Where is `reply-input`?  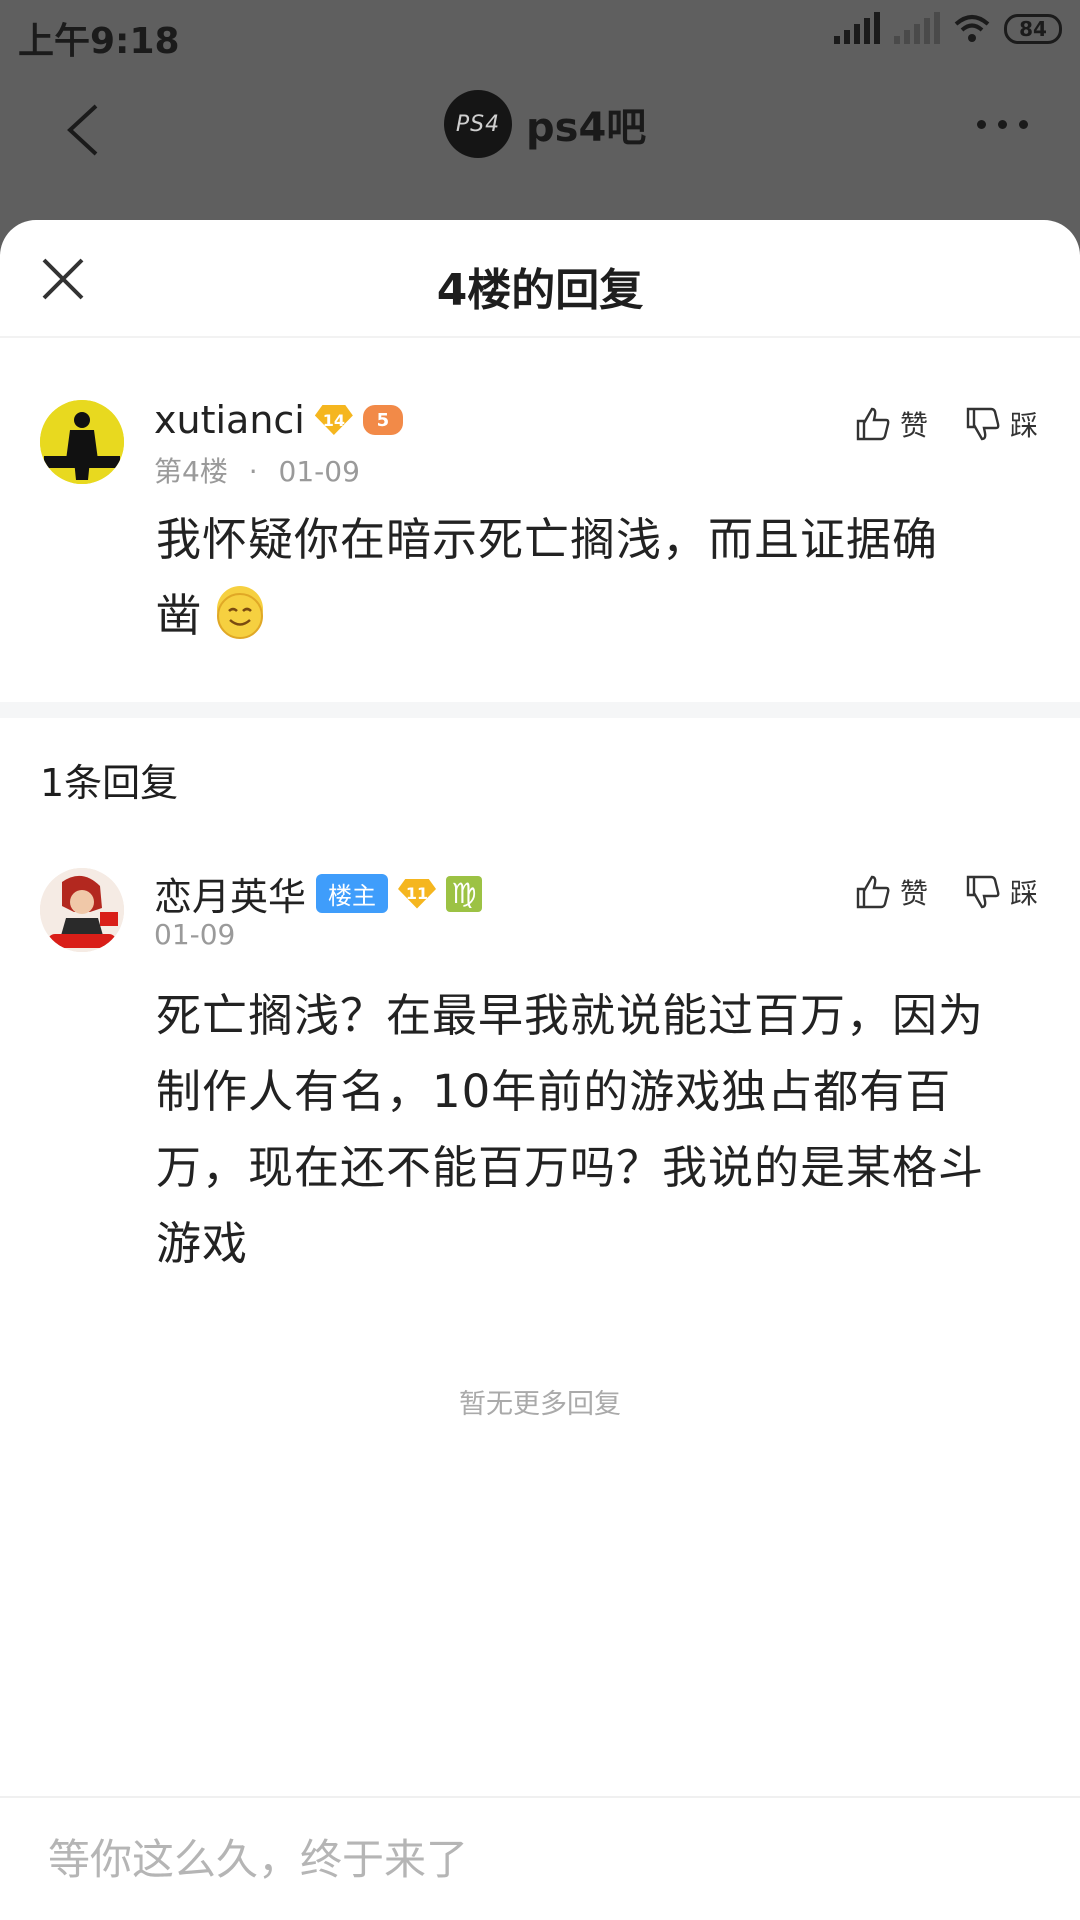
reply-input is located at coordinates (538, 1859).